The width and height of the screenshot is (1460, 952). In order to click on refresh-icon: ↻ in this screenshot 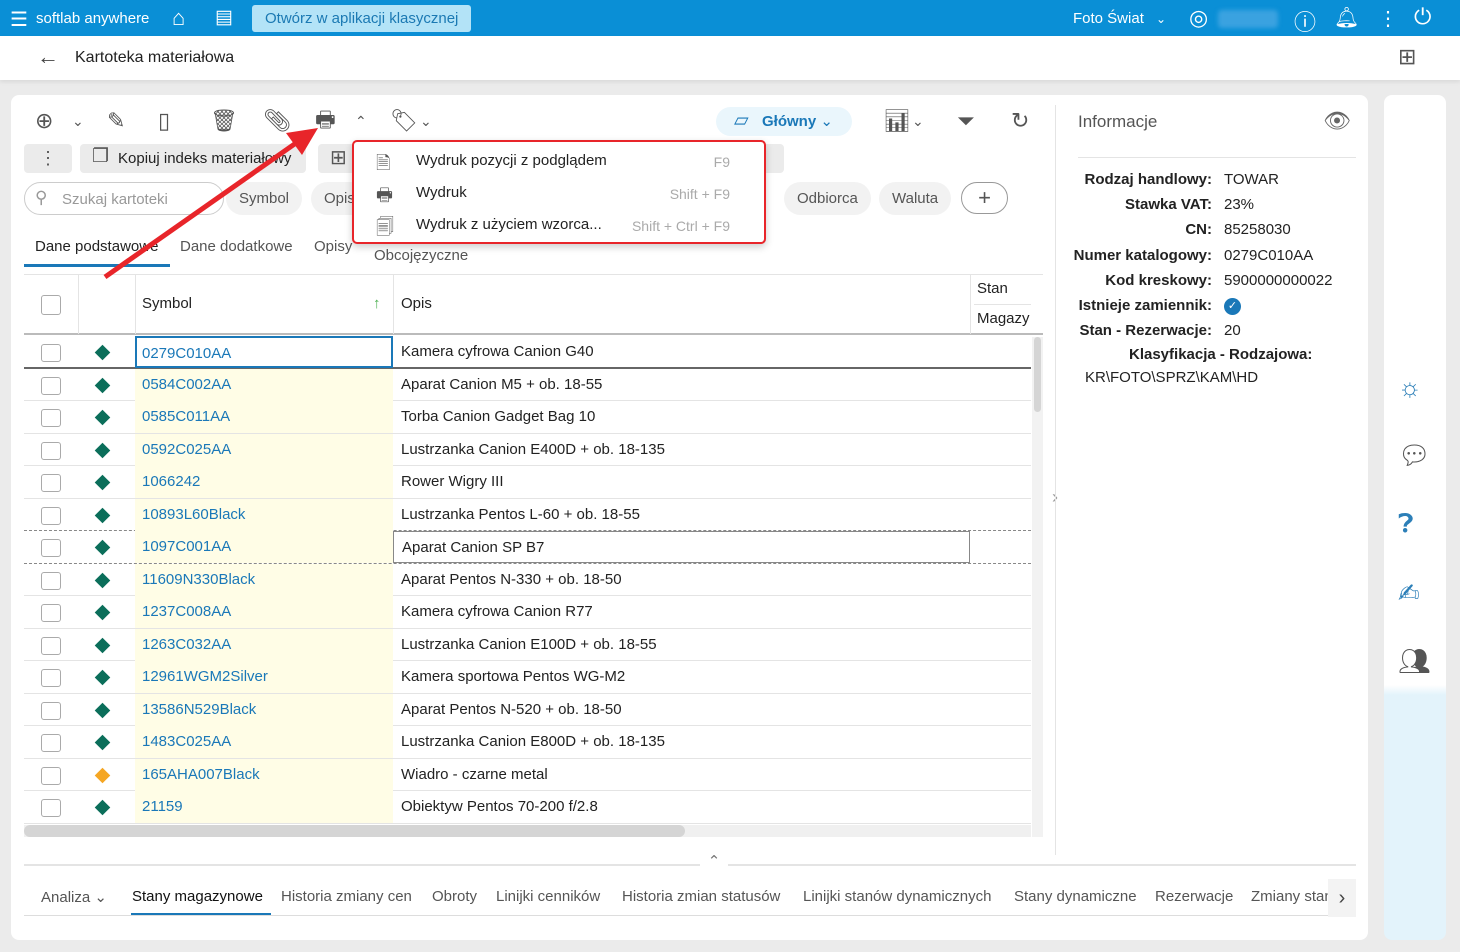, I will do `click(1020, 121)`.